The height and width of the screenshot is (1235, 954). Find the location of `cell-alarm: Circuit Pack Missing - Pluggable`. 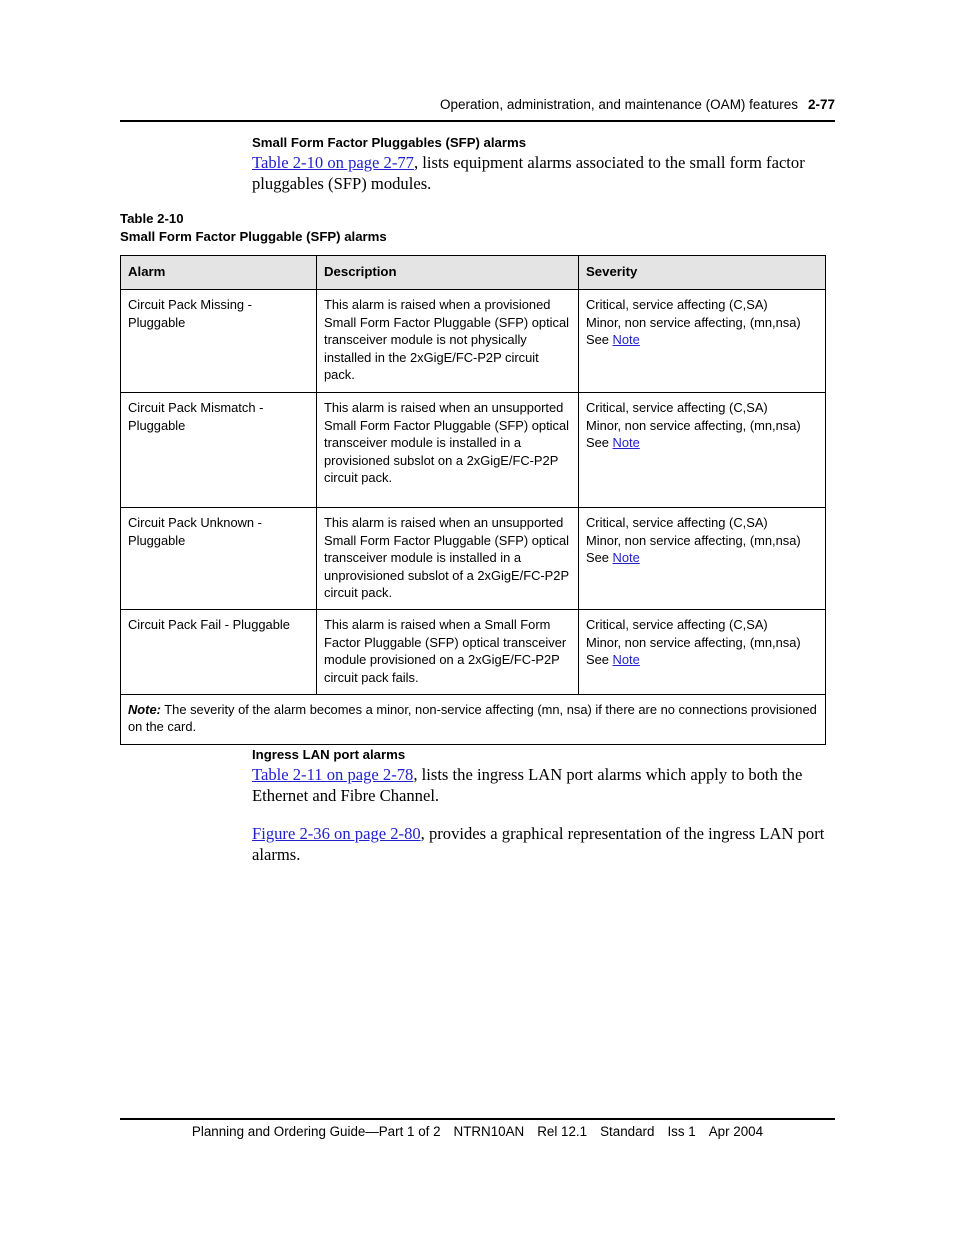

cell-alarm: Circuit Pack Missing - Pluggable is located at coordinates (218, 341).